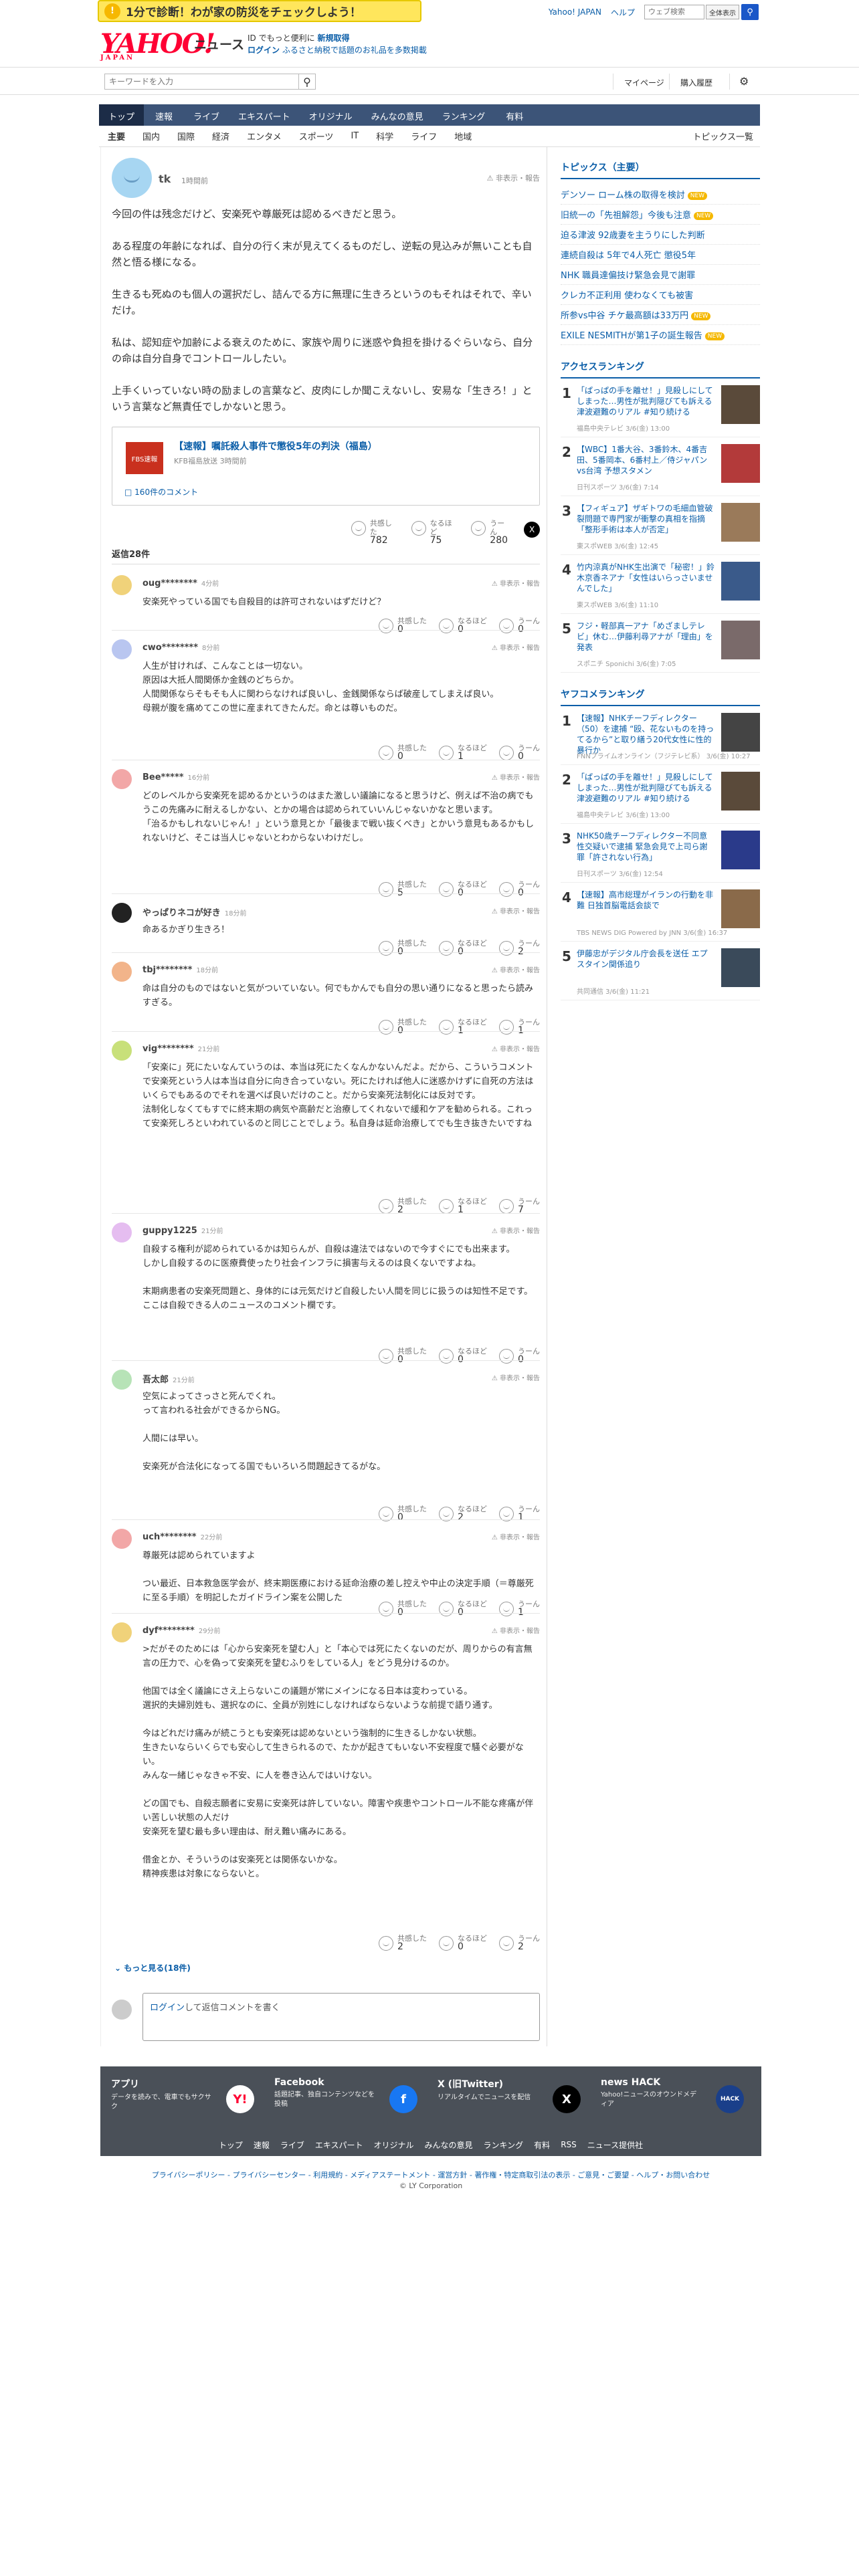 Image resolution: width=859 pixels, height=2576 pixels. What do you see at coordinates (660, 255) in the screenshot?
I see `topic-link: 連続自殺は 5年で4人死亡 懲役5年` at bounding box center [660, 255].